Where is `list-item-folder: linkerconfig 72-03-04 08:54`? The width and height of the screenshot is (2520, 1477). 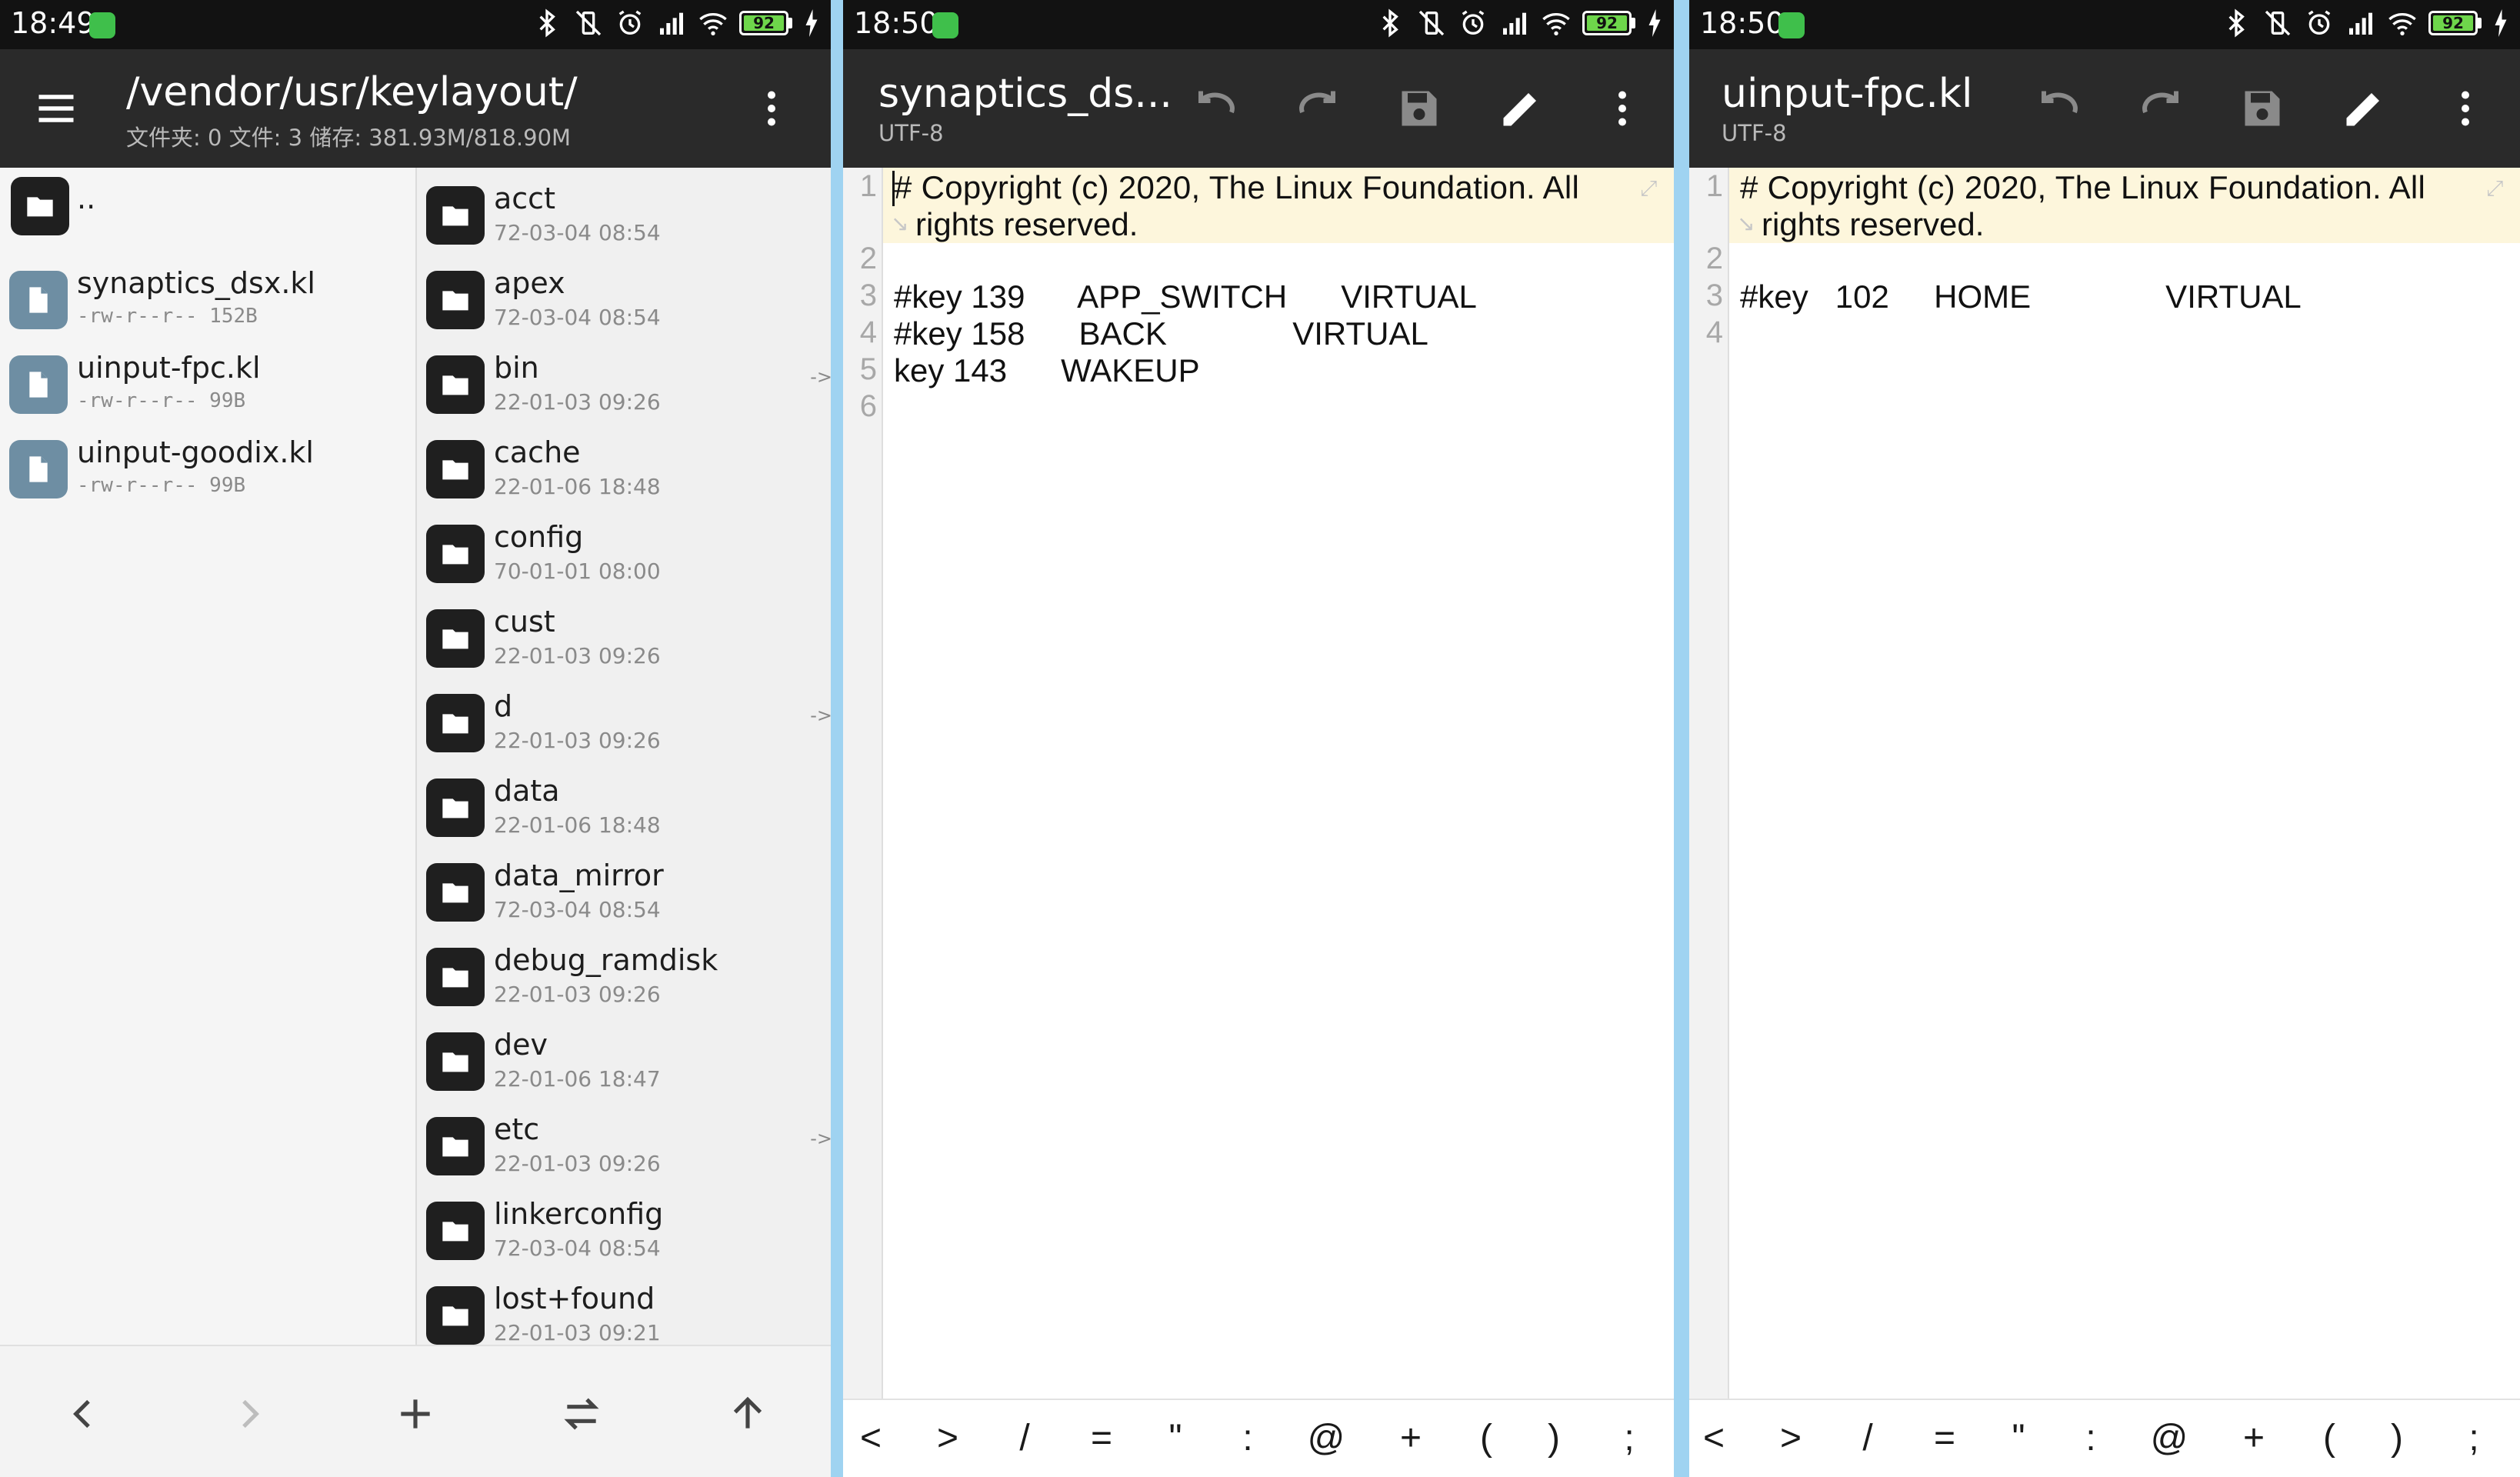 list-item-folder: linkerconfig 72-03-04 08:54 is located at coordinates (624, 1224).